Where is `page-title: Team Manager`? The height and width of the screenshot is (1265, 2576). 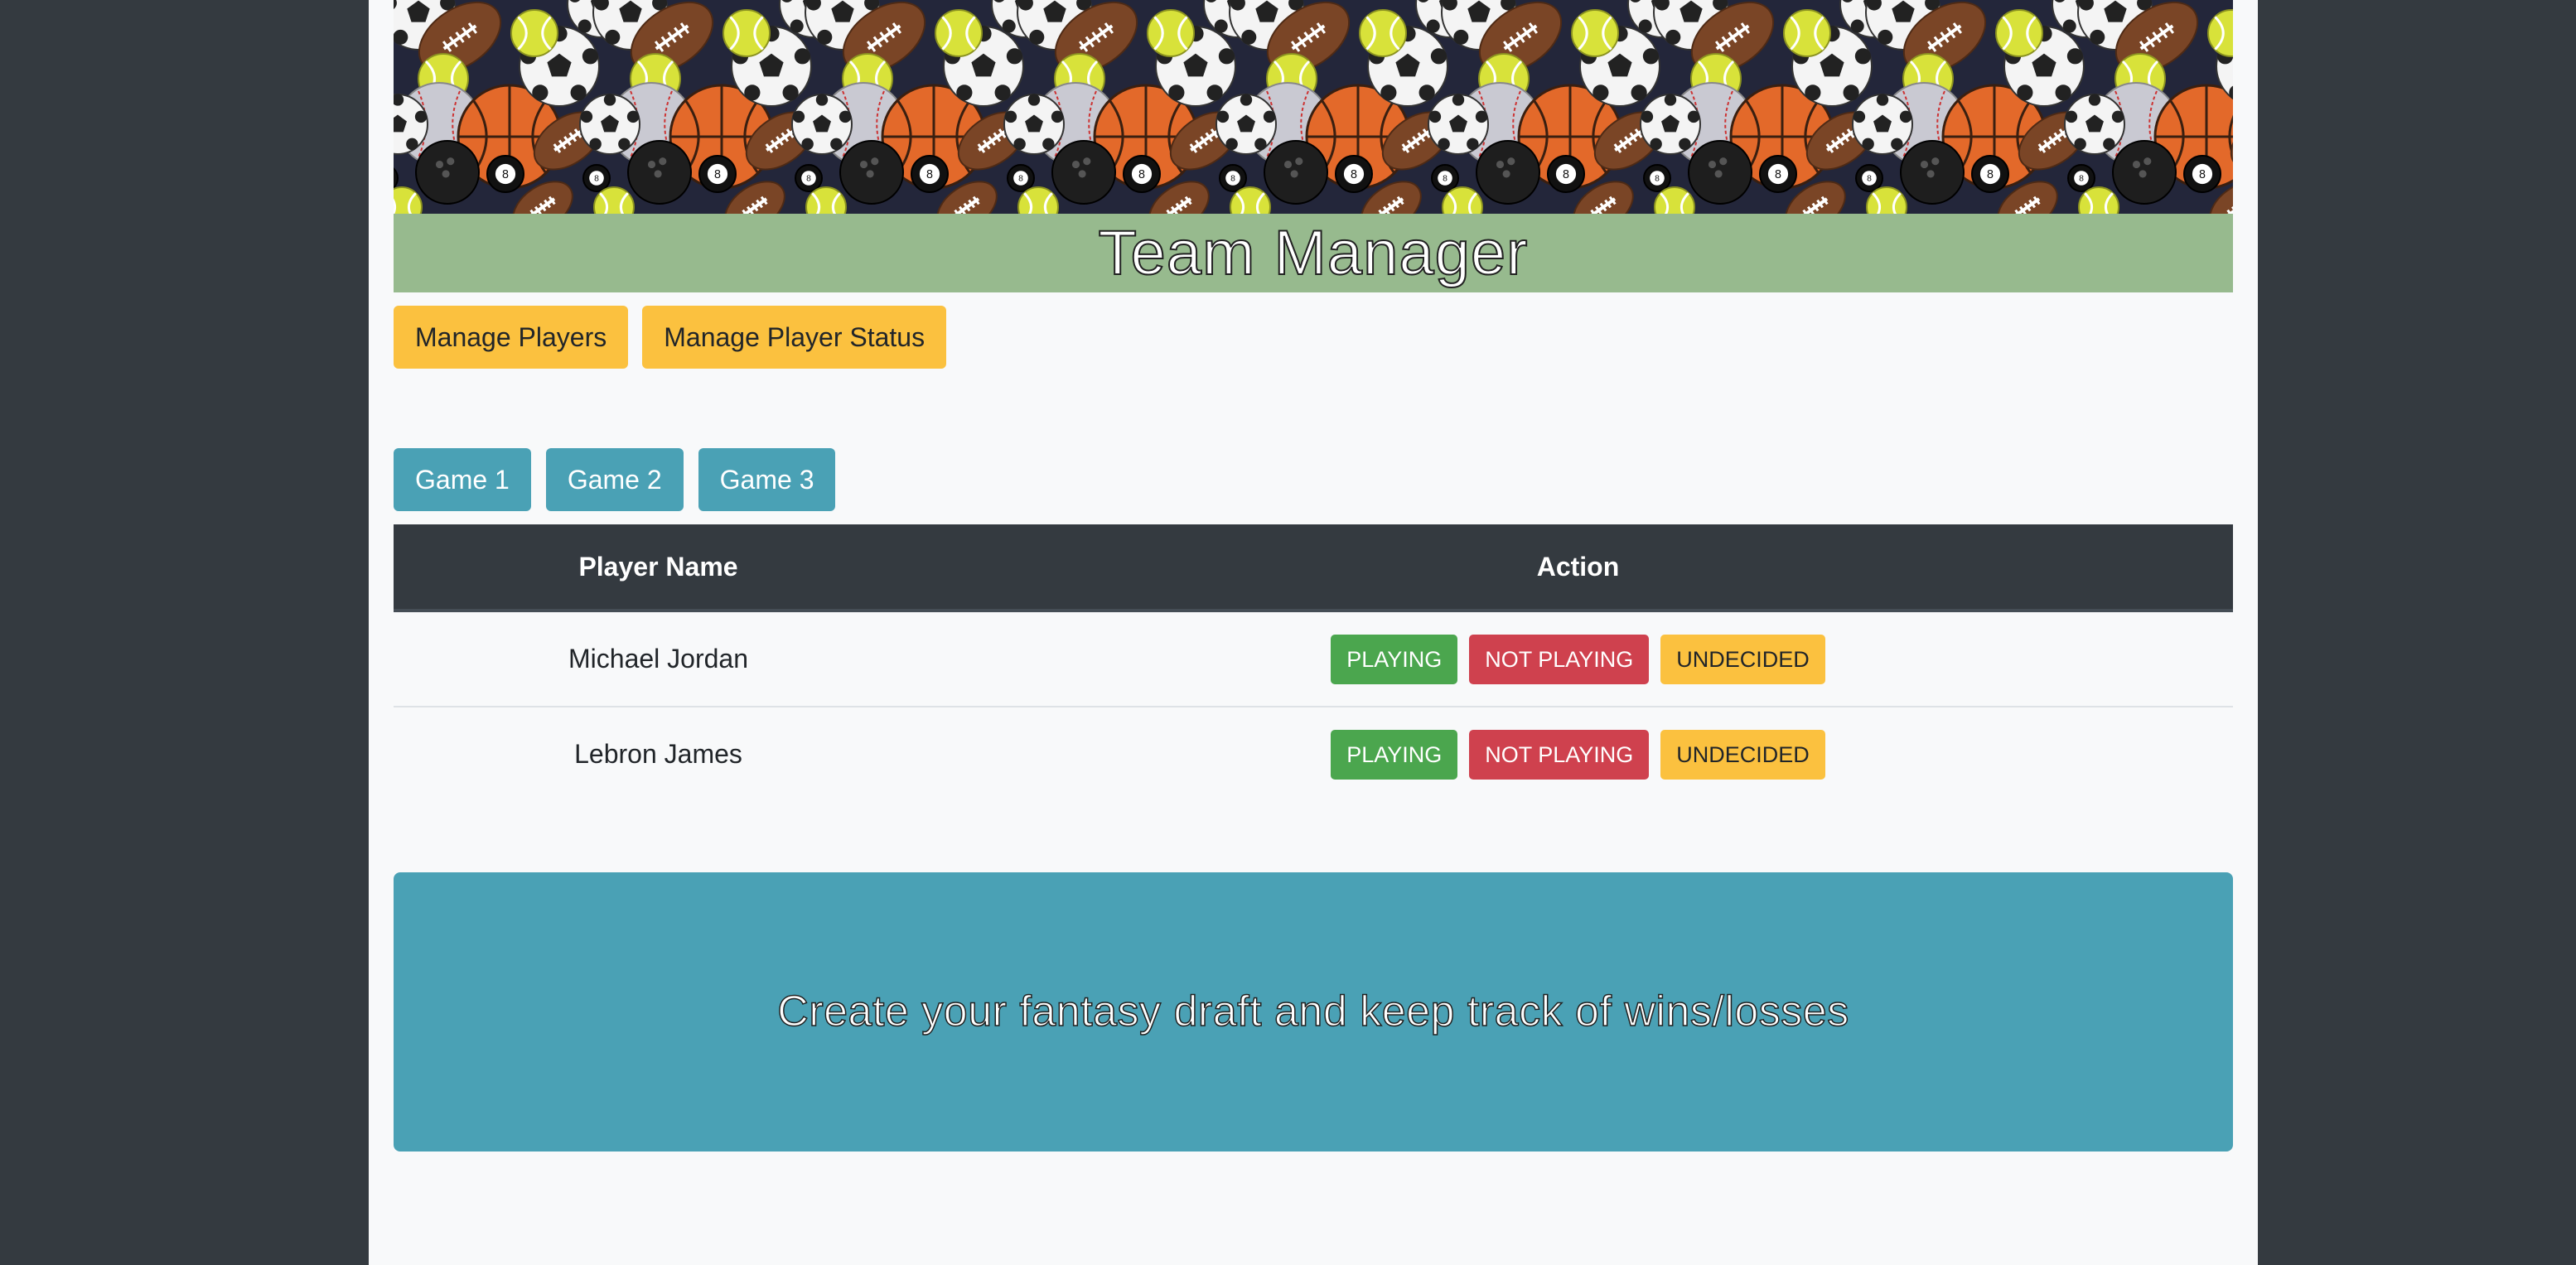 page-title: Team Manager is located at coordinates (1313, 253).